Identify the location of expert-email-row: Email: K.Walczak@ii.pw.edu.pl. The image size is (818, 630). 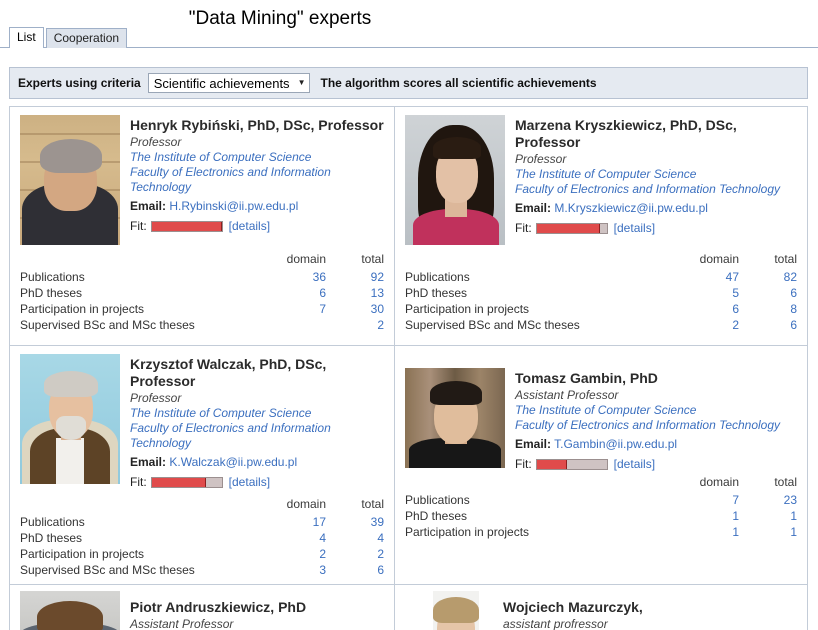
(257, 462).